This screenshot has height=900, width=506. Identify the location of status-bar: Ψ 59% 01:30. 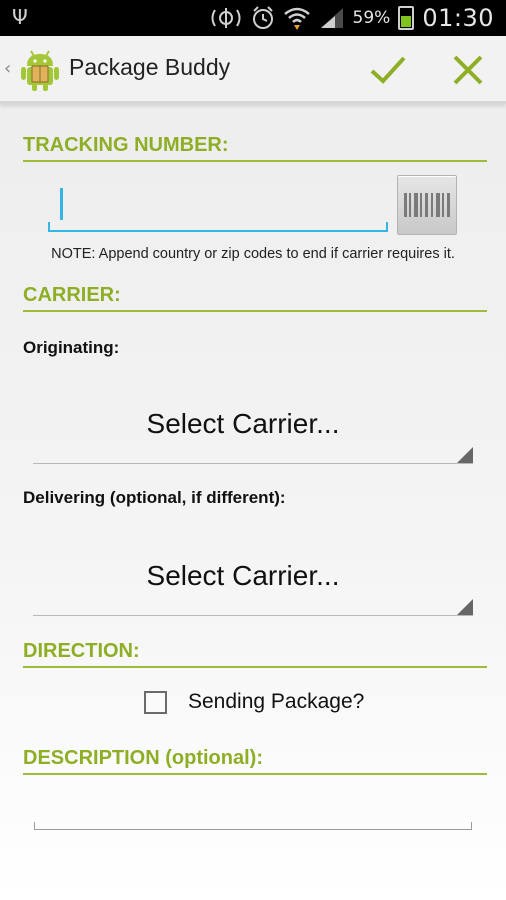
(253, 18).